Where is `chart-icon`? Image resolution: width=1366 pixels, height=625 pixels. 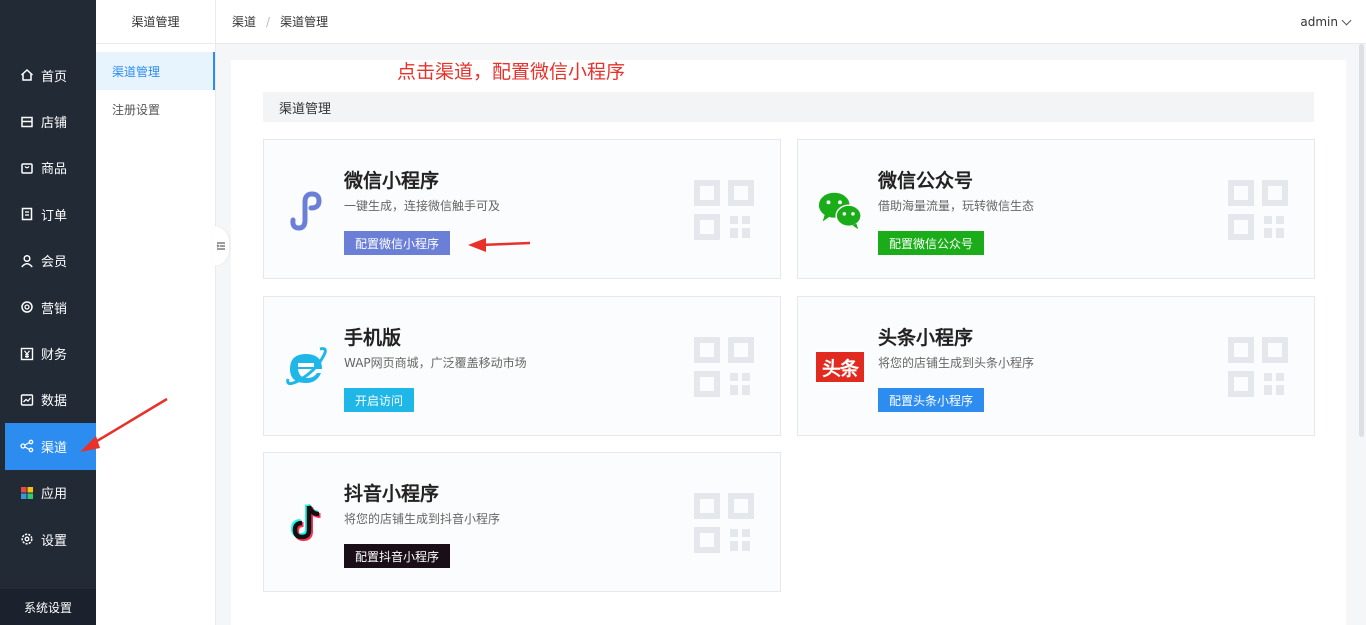 chart-icon is located at coordinates (27, 400).